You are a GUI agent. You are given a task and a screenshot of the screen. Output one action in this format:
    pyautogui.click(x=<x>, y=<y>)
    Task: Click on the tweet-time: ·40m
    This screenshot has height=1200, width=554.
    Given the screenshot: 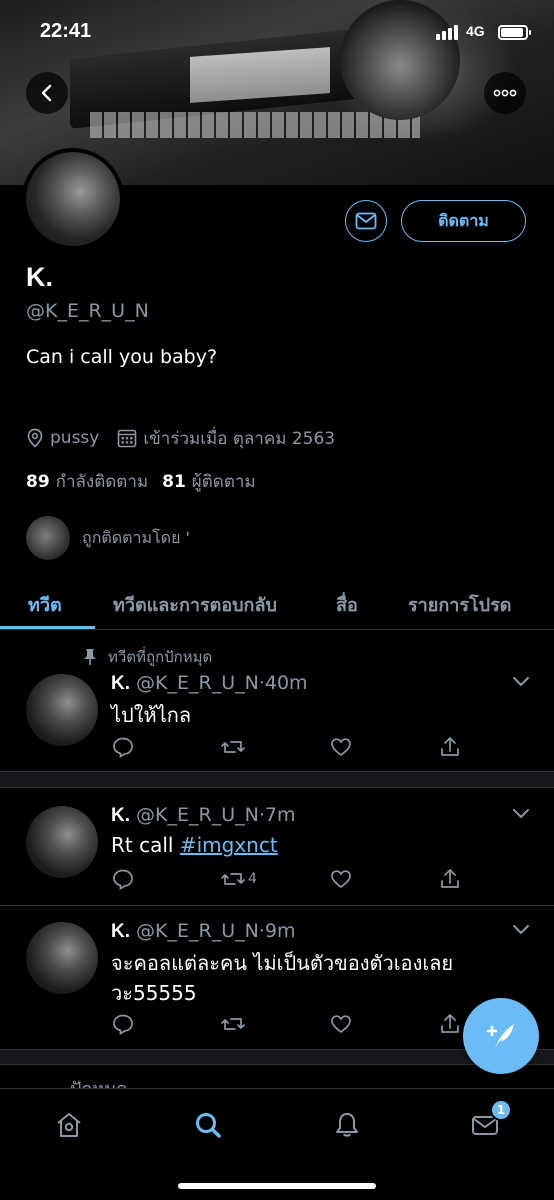 What is the action you would take?
    pyautogui.click(x=283, y=683)
    